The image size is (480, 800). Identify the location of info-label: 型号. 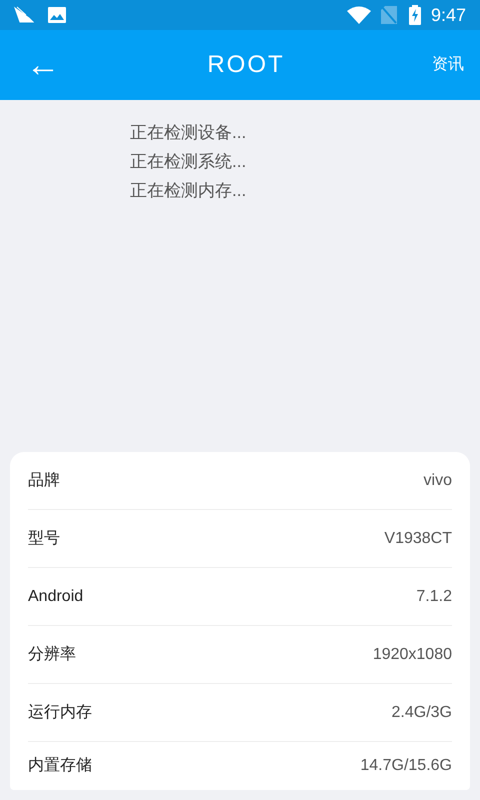
(44, 538).